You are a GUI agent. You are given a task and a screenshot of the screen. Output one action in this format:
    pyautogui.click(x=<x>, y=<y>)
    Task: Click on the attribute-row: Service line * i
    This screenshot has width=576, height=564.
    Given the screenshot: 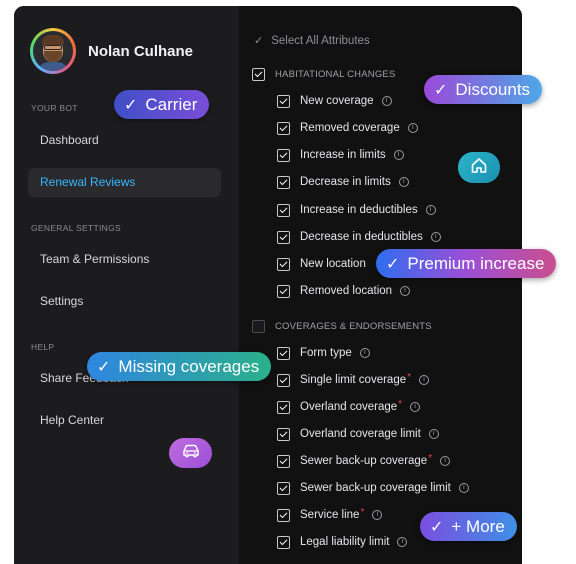 What is the action you would take?
    pyautogui.click(x=330, y=515)
    